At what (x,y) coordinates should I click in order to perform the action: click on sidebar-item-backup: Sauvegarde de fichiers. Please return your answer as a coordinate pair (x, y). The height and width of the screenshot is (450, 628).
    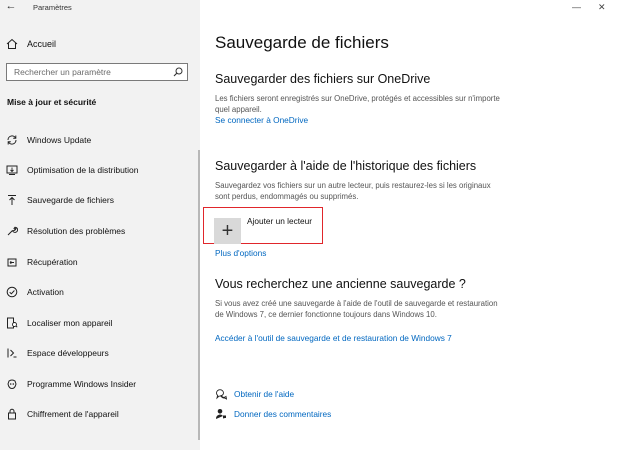
    Looking at the image, I should click on (100, 200).